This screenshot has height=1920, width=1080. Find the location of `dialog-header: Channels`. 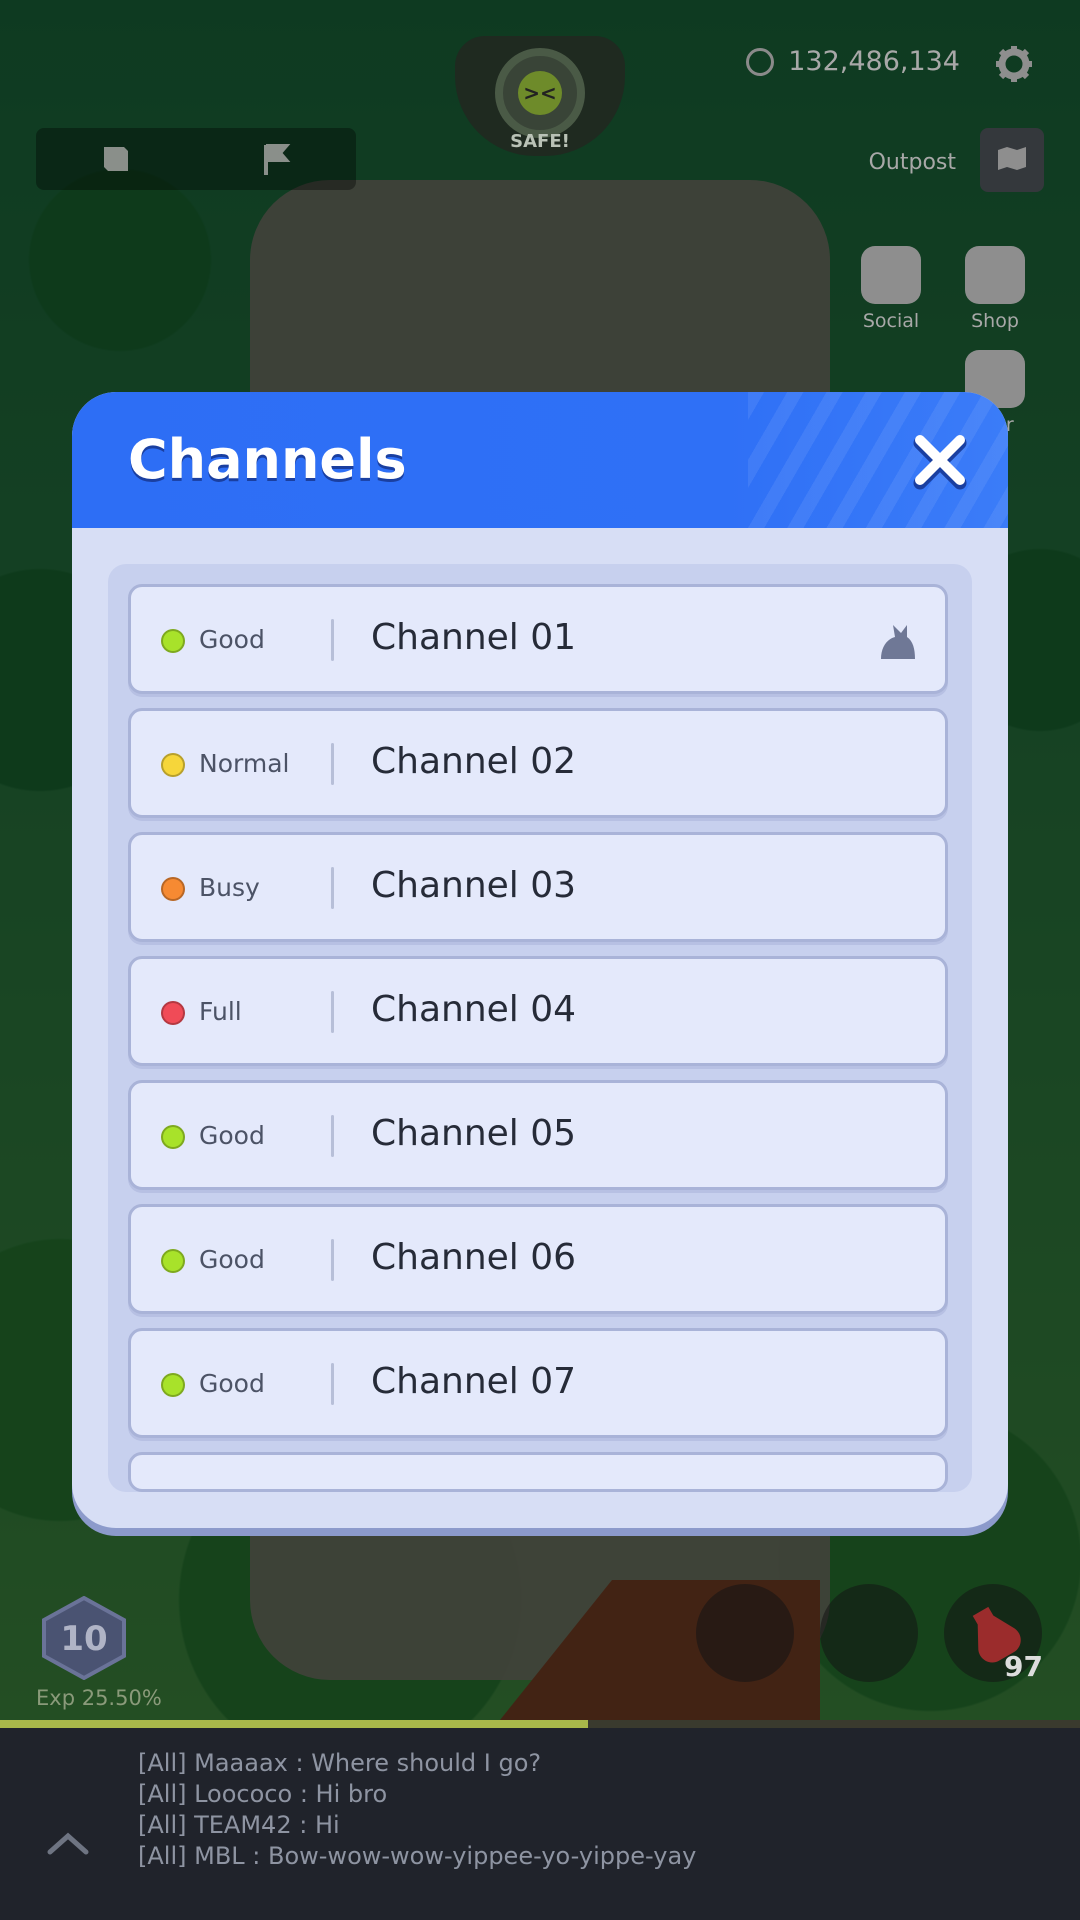

dialog-header: Channels is located at coordinates (540, 460).